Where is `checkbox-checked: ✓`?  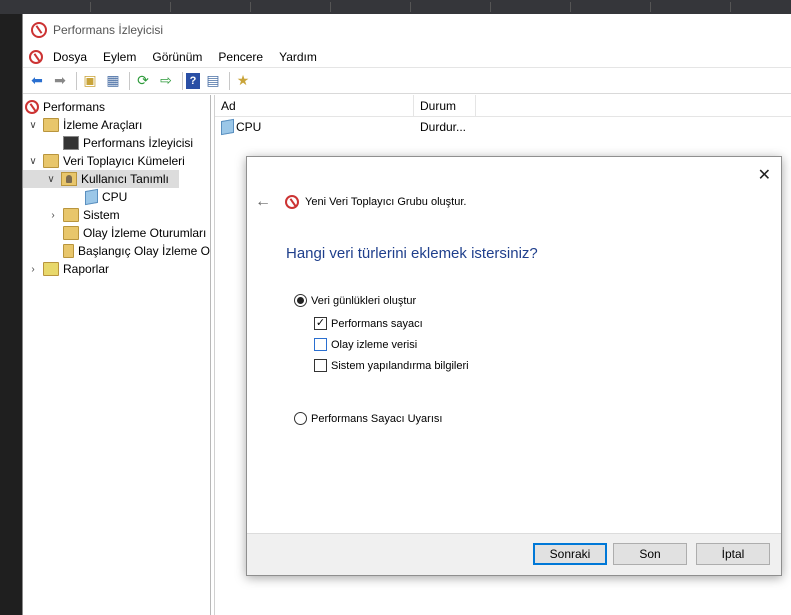
checkbox-checked: ✓ is located at coordinates (320, 323).